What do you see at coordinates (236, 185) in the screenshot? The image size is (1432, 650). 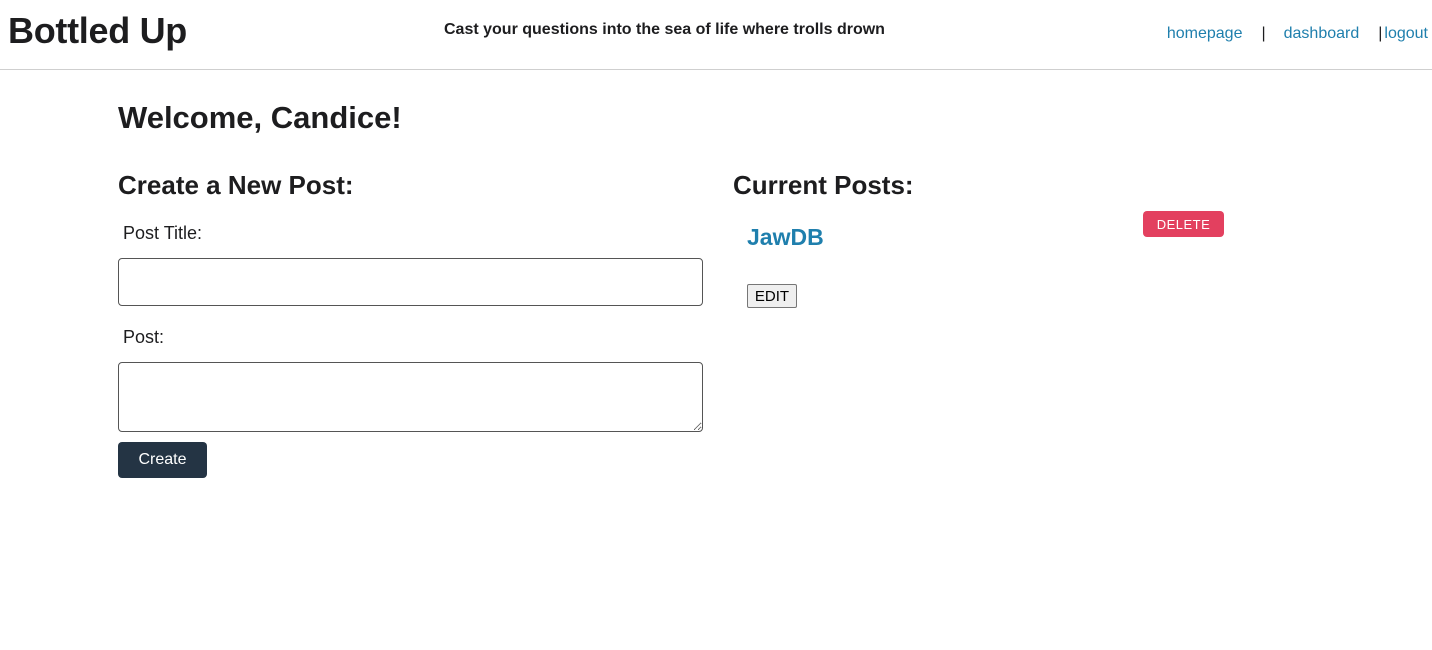 I see `create-post-heading: Create a New Post:` at bounding box center [236, 185].